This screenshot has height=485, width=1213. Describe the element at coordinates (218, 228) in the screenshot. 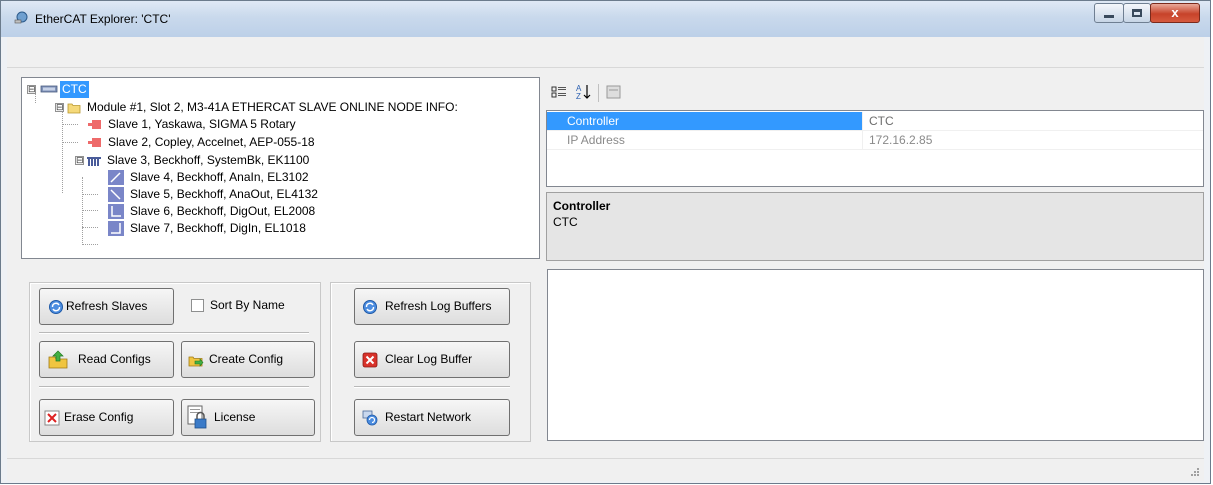

I see `tree-node-label: Slave 7, Beckhoff, DigIn, EL1018` at that location.